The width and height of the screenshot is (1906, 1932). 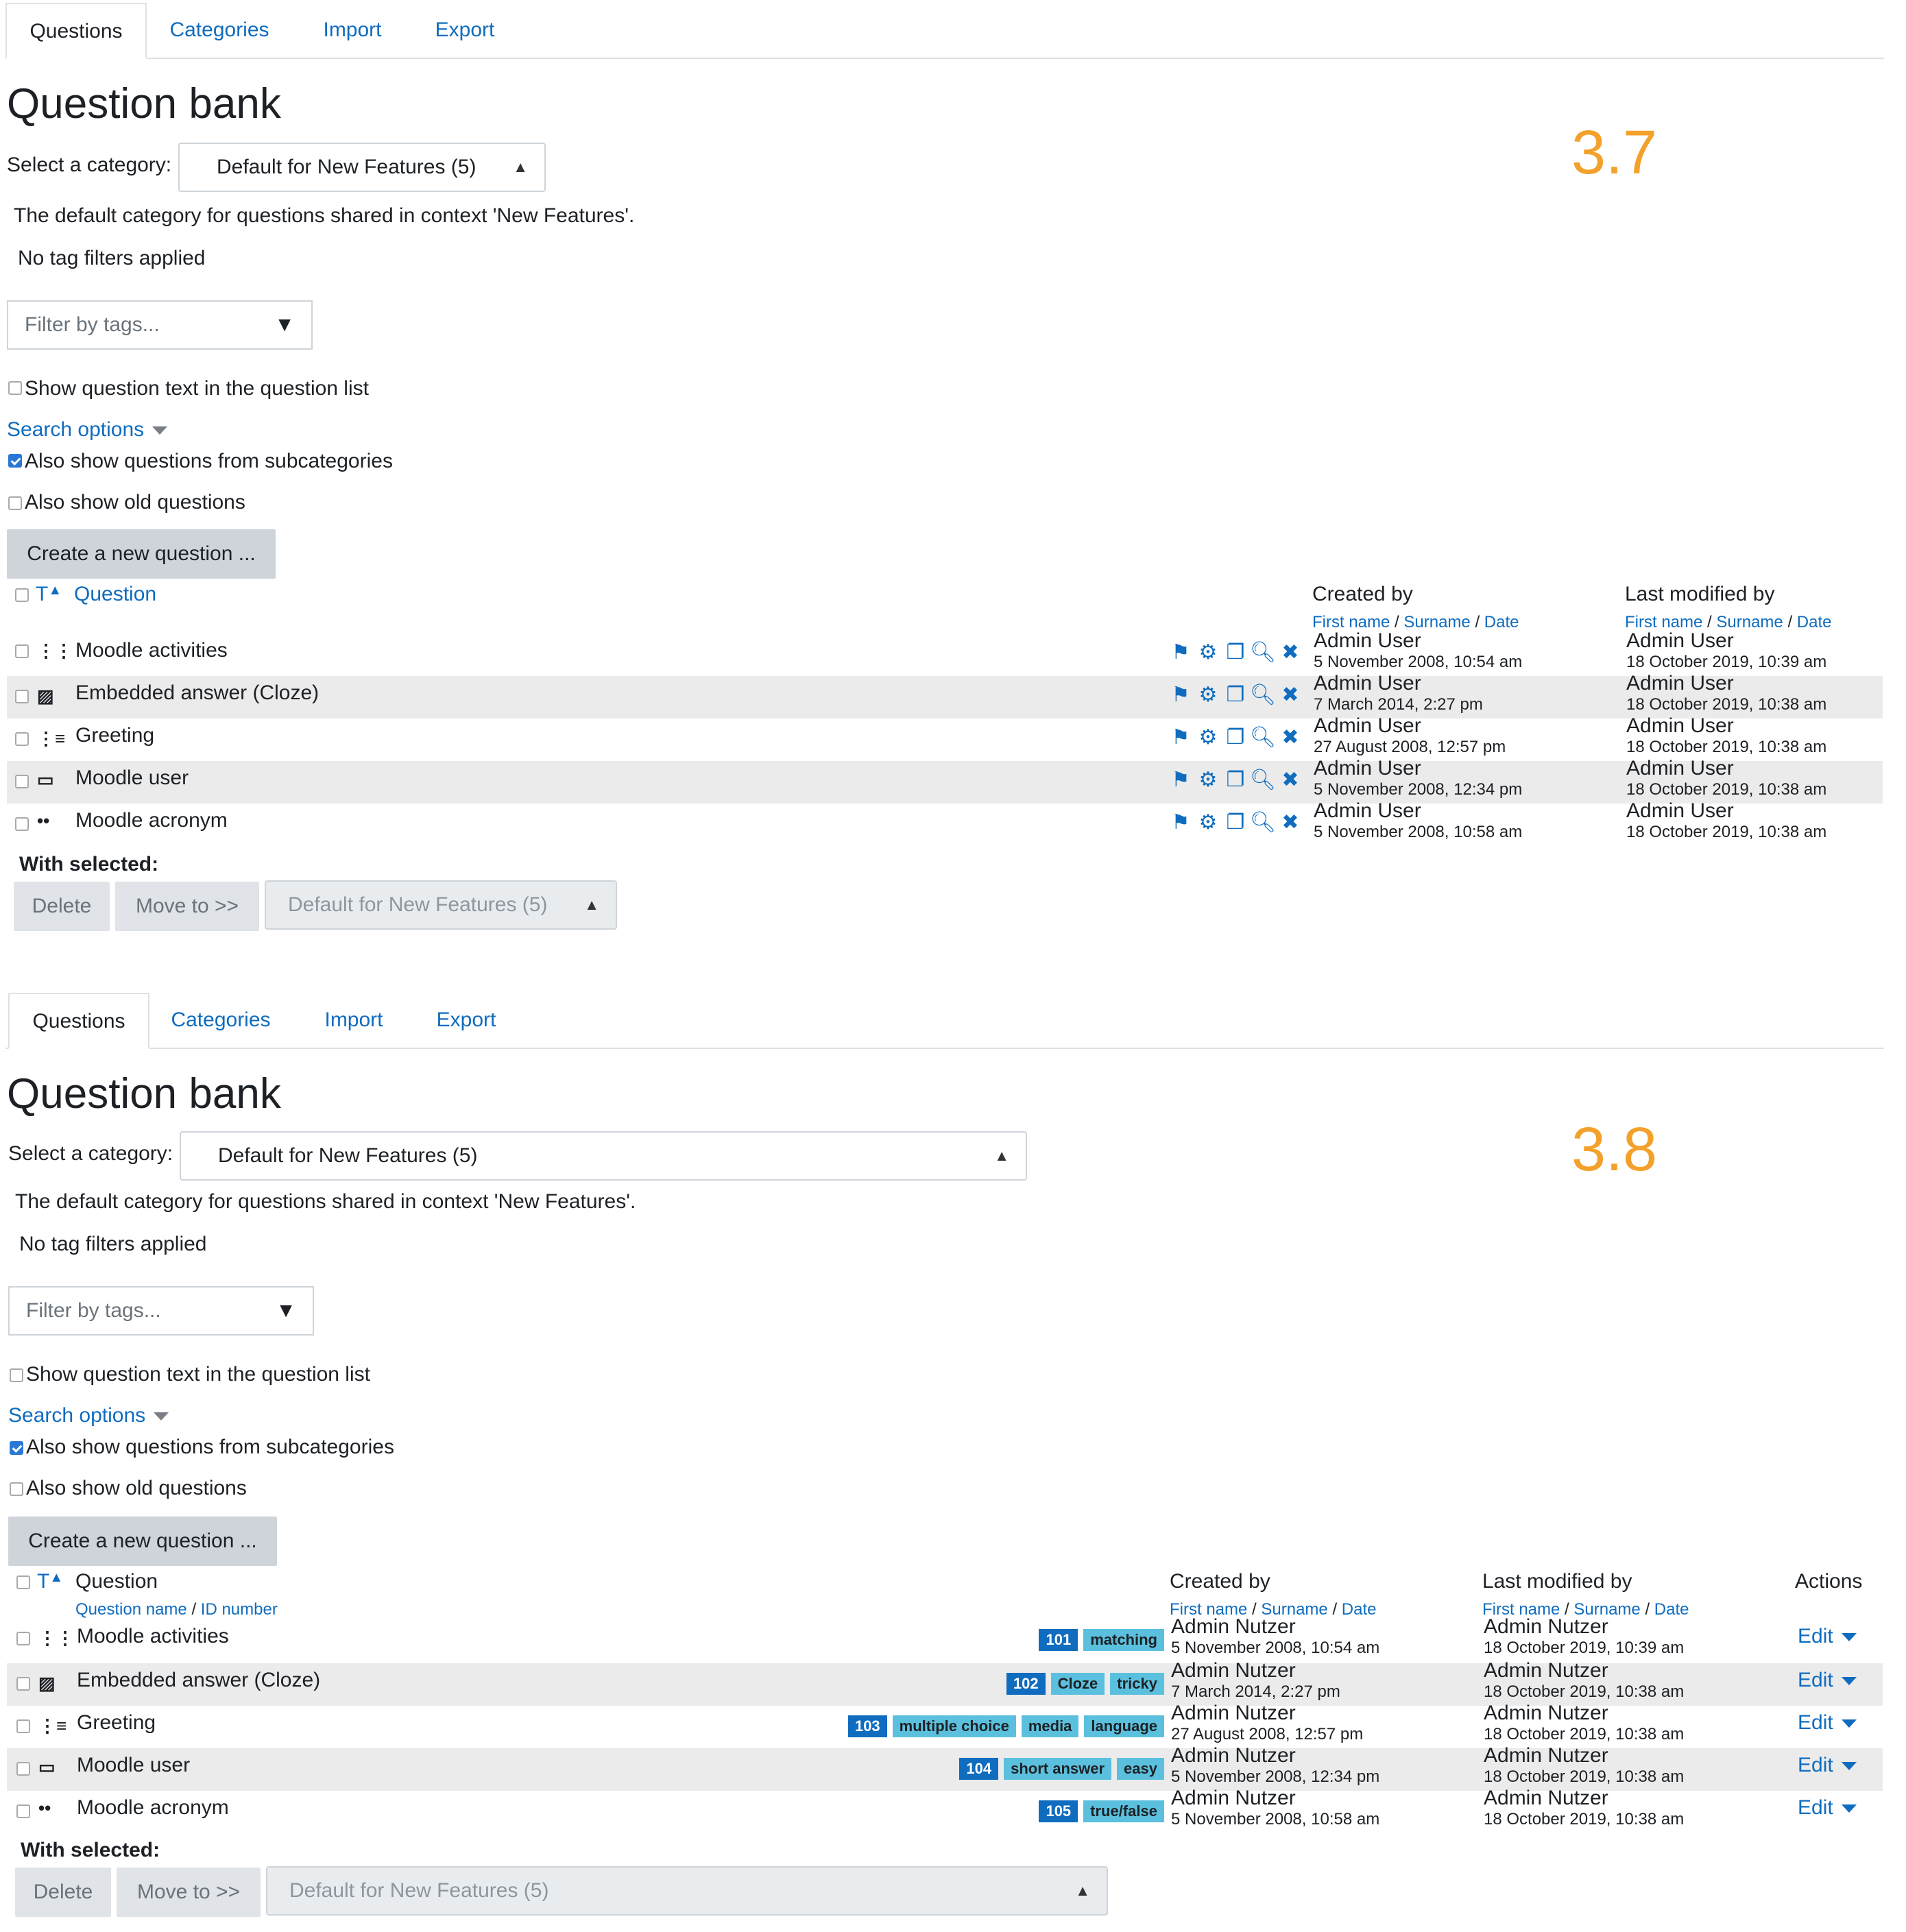 I want to click on tag-badge: matching, so click(x=1123, y=1640).